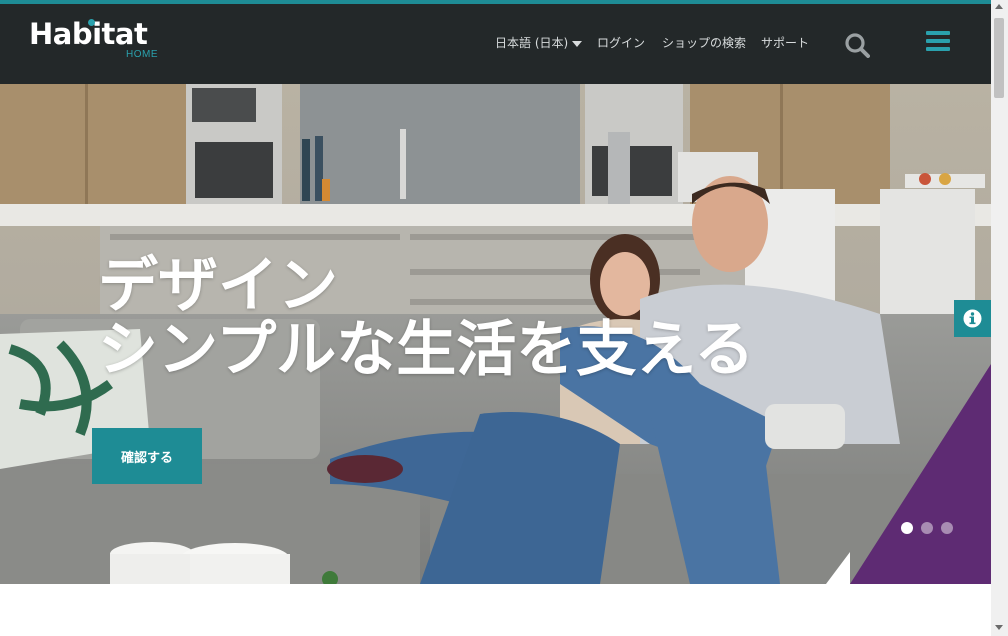 This screenshot has height=636, width=1008. What do you see at coordinates (577, 43) in the screenshot?
I see `caret-down-icon` at bounding box center [577, 43].